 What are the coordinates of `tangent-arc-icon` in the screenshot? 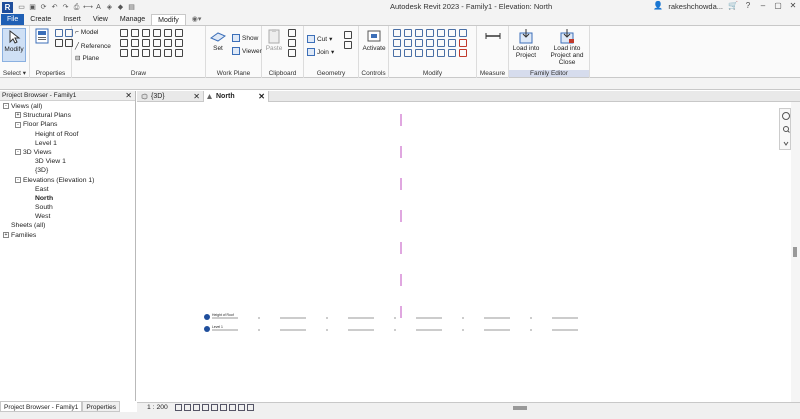 It's located at (146, 43).